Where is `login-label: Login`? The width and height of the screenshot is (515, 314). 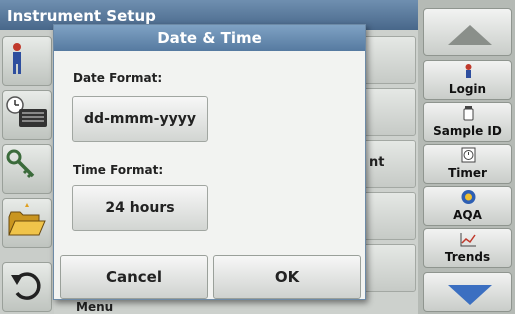
login-label: Login is located at coordinates (467, 89).